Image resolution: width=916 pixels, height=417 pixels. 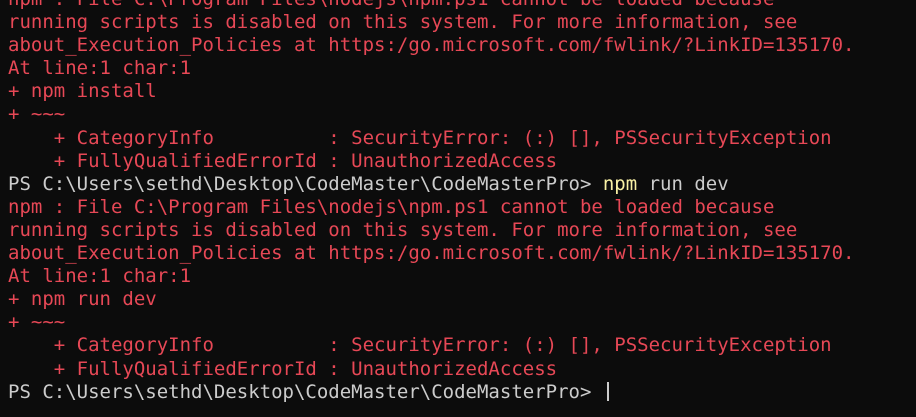 I want to click on command-name: npm, so click(x=620, y=183).